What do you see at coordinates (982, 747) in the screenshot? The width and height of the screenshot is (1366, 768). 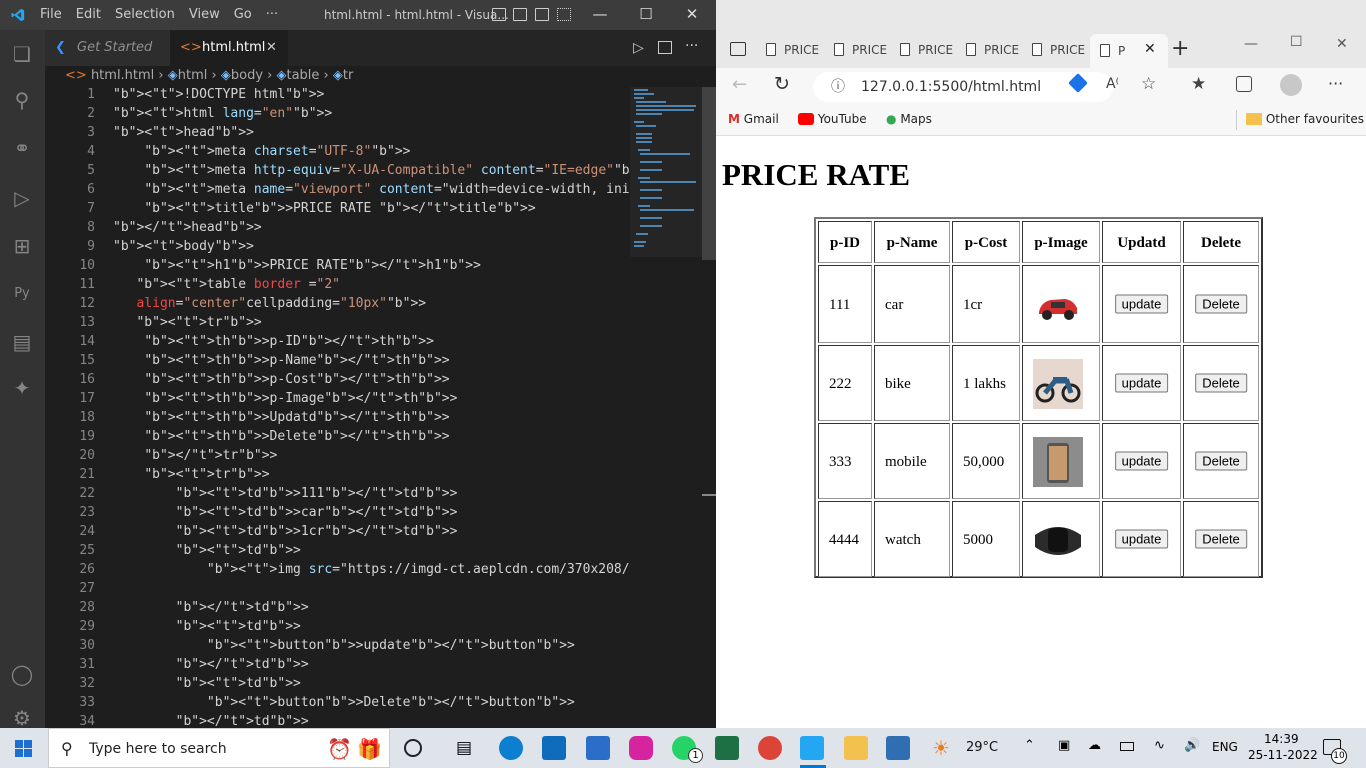 I see `weather-temp: 29°C` at bounding box center [982, 747].